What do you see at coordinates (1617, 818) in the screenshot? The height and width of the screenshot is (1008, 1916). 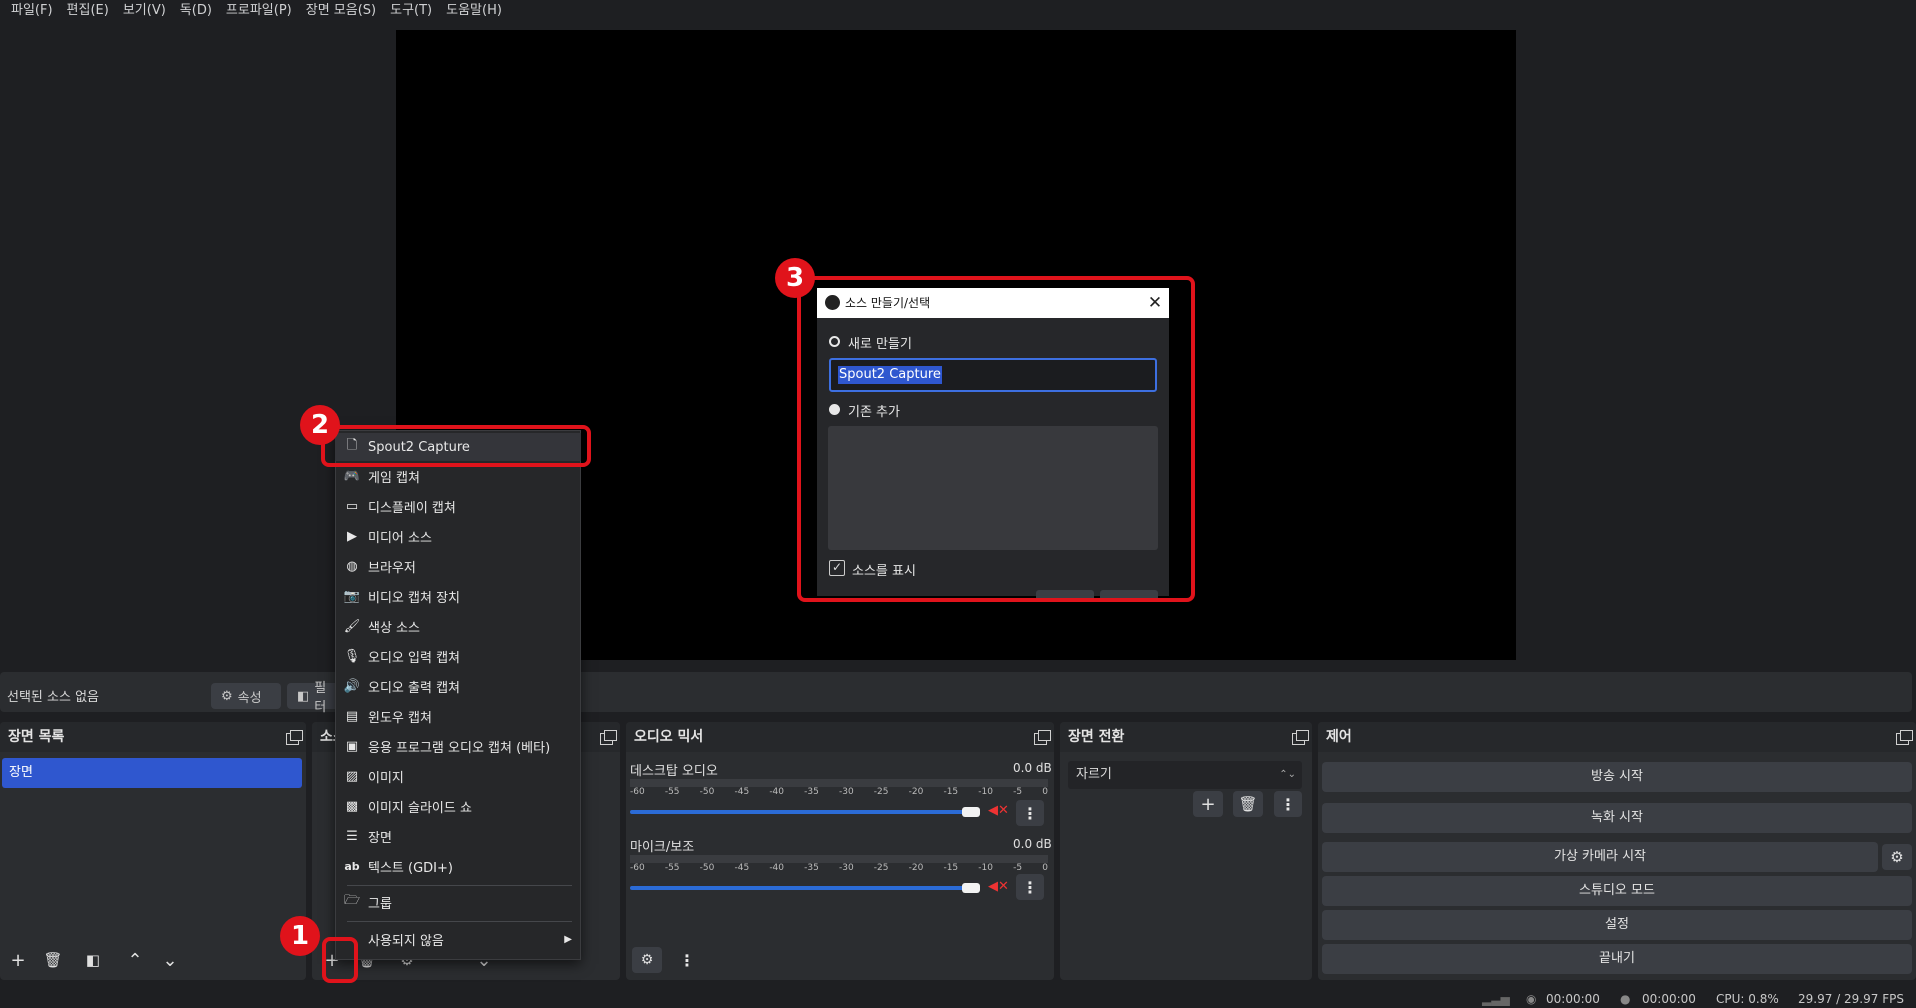 I see `start-recording-button: 녹화 시작` at bounding box center [1617, 818].